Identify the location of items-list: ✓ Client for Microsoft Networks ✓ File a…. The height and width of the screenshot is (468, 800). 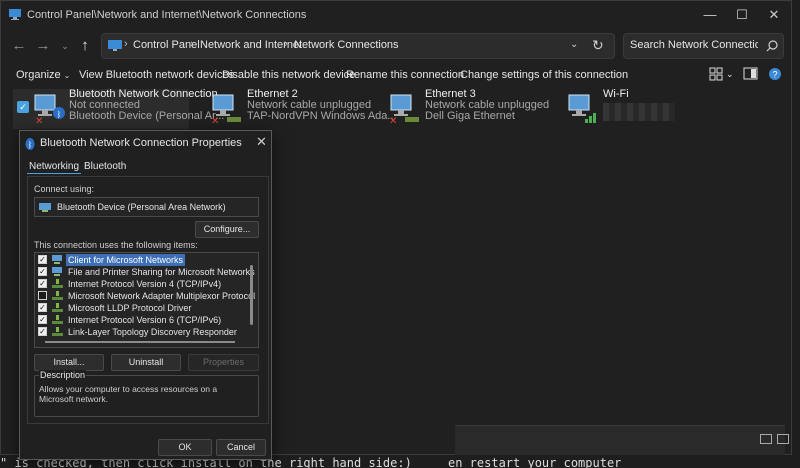
(146, 300).